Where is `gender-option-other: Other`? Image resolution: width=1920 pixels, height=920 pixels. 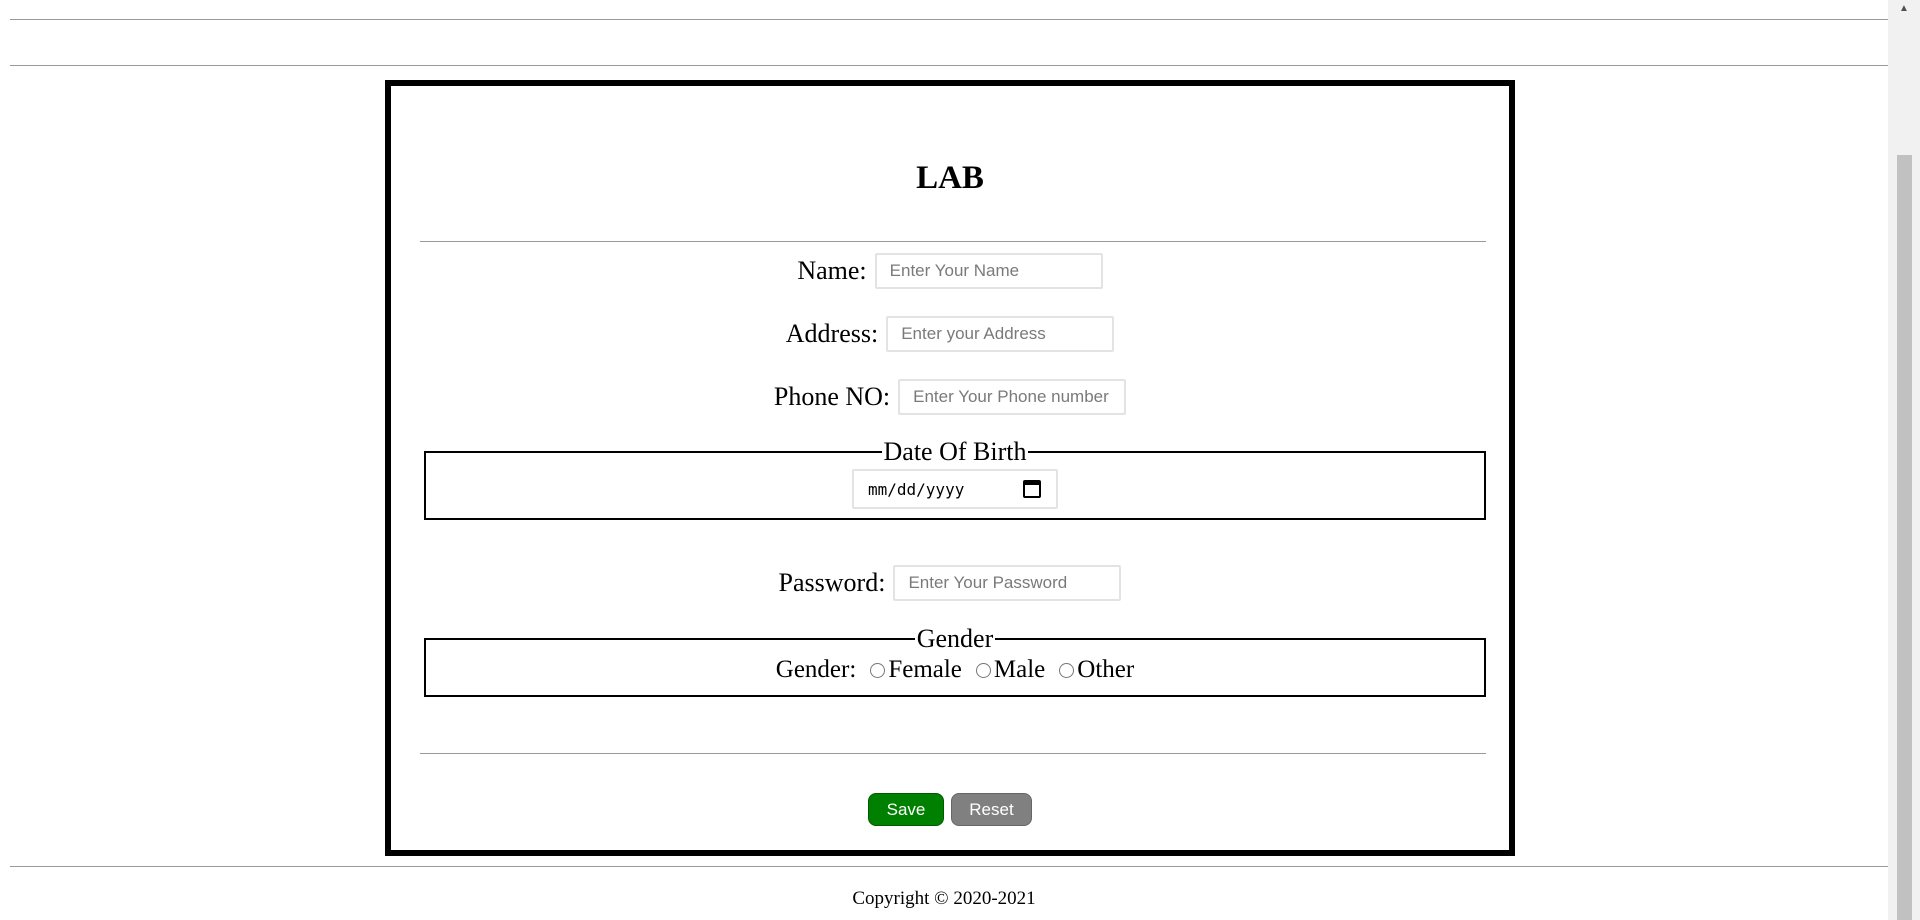 gender-option-other: Other is located at coordinates (1096, 670).